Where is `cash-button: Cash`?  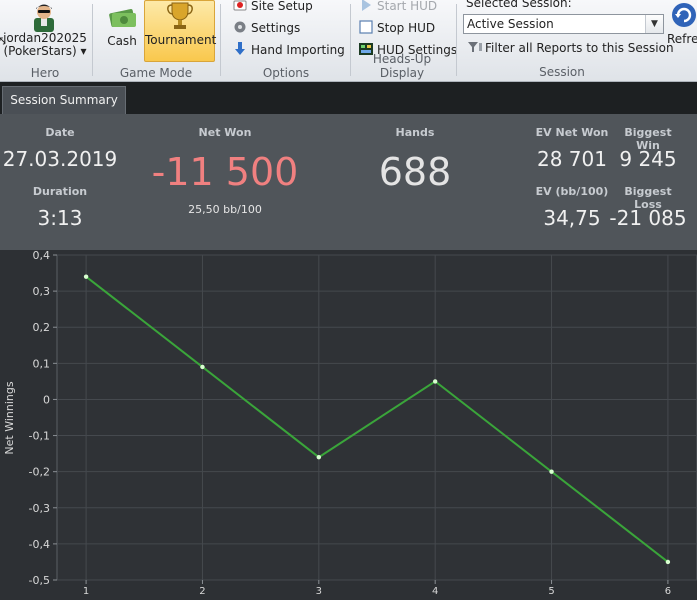
cash-button: Cash is located at coordinates (122, 31).